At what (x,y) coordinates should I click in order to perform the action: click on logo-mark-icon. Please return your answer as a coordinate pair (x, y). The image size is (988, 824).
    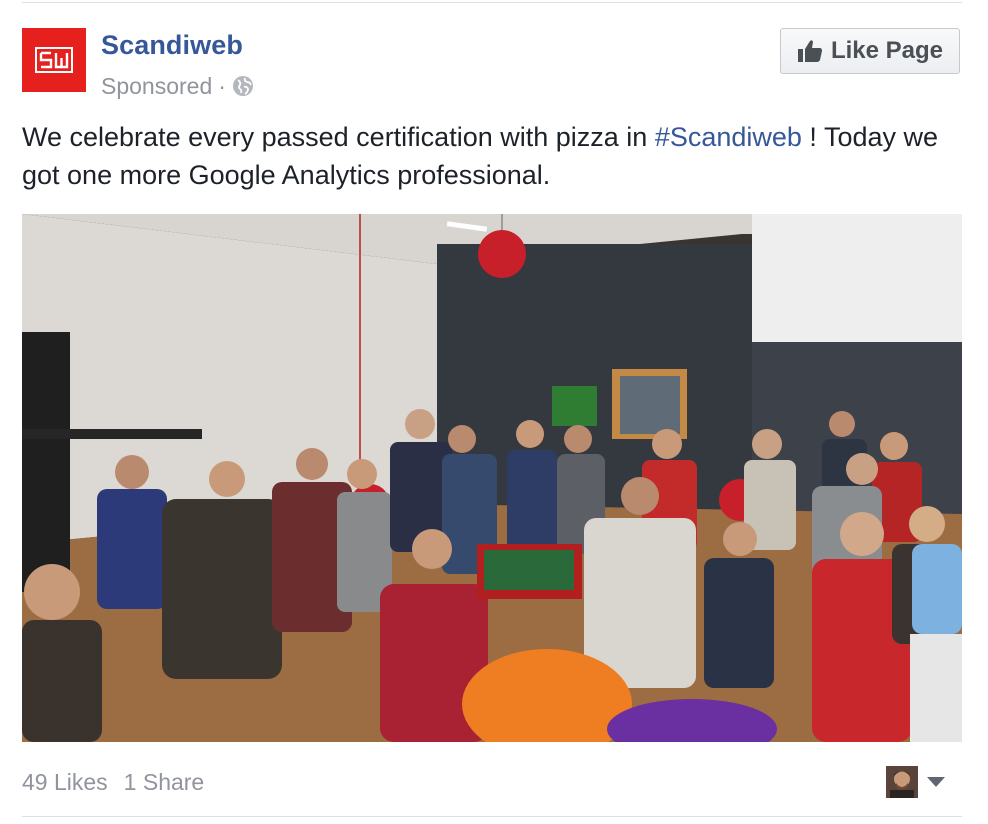
    Looking at the image, I should click on (54, 60).